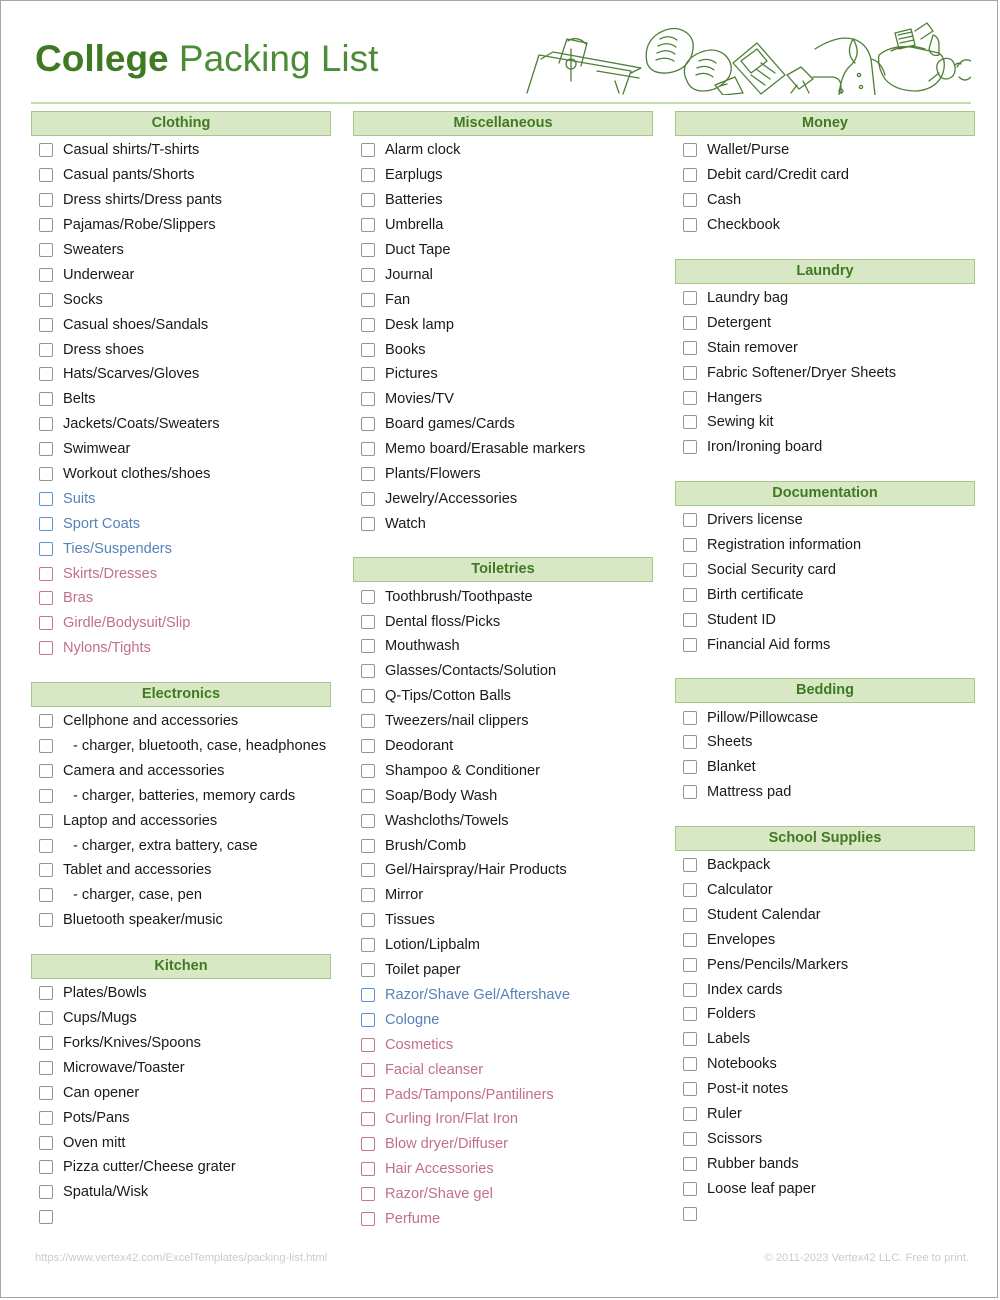 This screenshot has height=1300, width=1000. Describe the element at coordinates (825, 1114) in the screenshot. I see `list-item: Ruler` at that location.